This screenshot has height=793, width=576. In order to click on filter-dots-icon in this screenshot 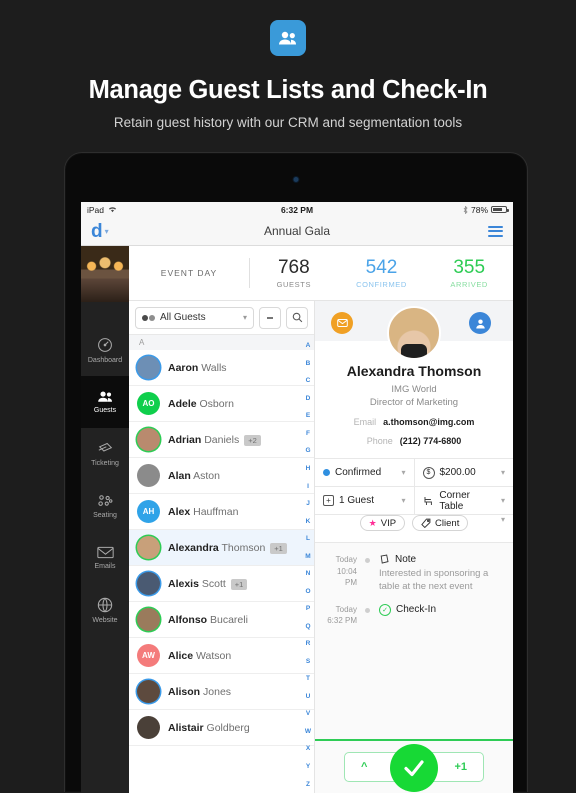, I will do `click(148, 317)`.